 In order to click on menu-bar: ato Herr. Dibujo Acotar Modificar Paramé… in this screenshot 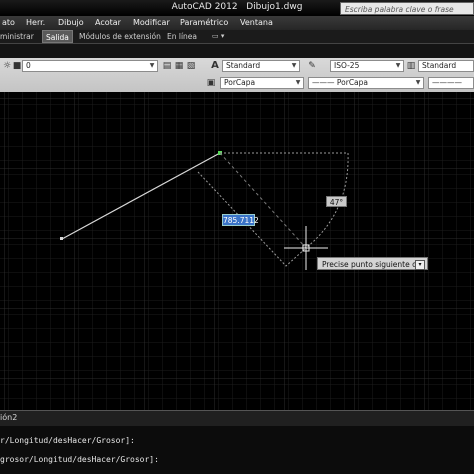, I will do `click(237, 23)`.